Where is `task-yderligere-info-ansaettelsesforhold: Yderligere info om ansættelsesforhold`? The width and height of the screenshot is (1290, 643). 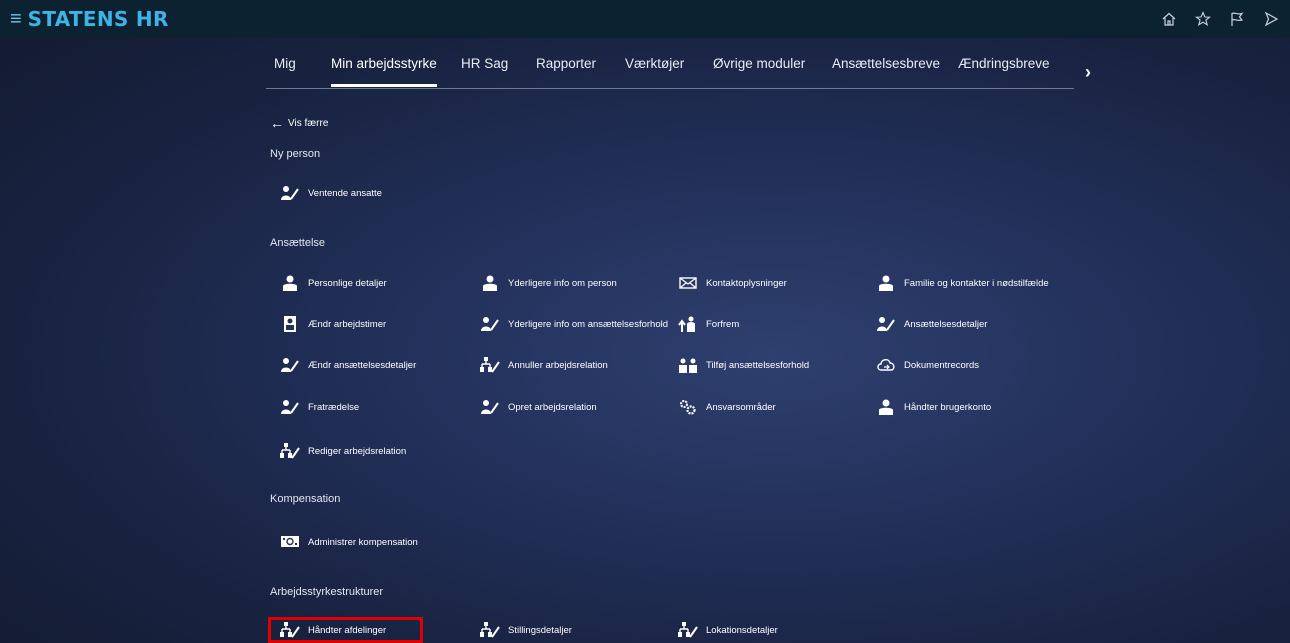 task-yderligere-info-ansaettelsesforhold: Yderligere info om ansættelsesforhold is located at coordinates (574, 324).